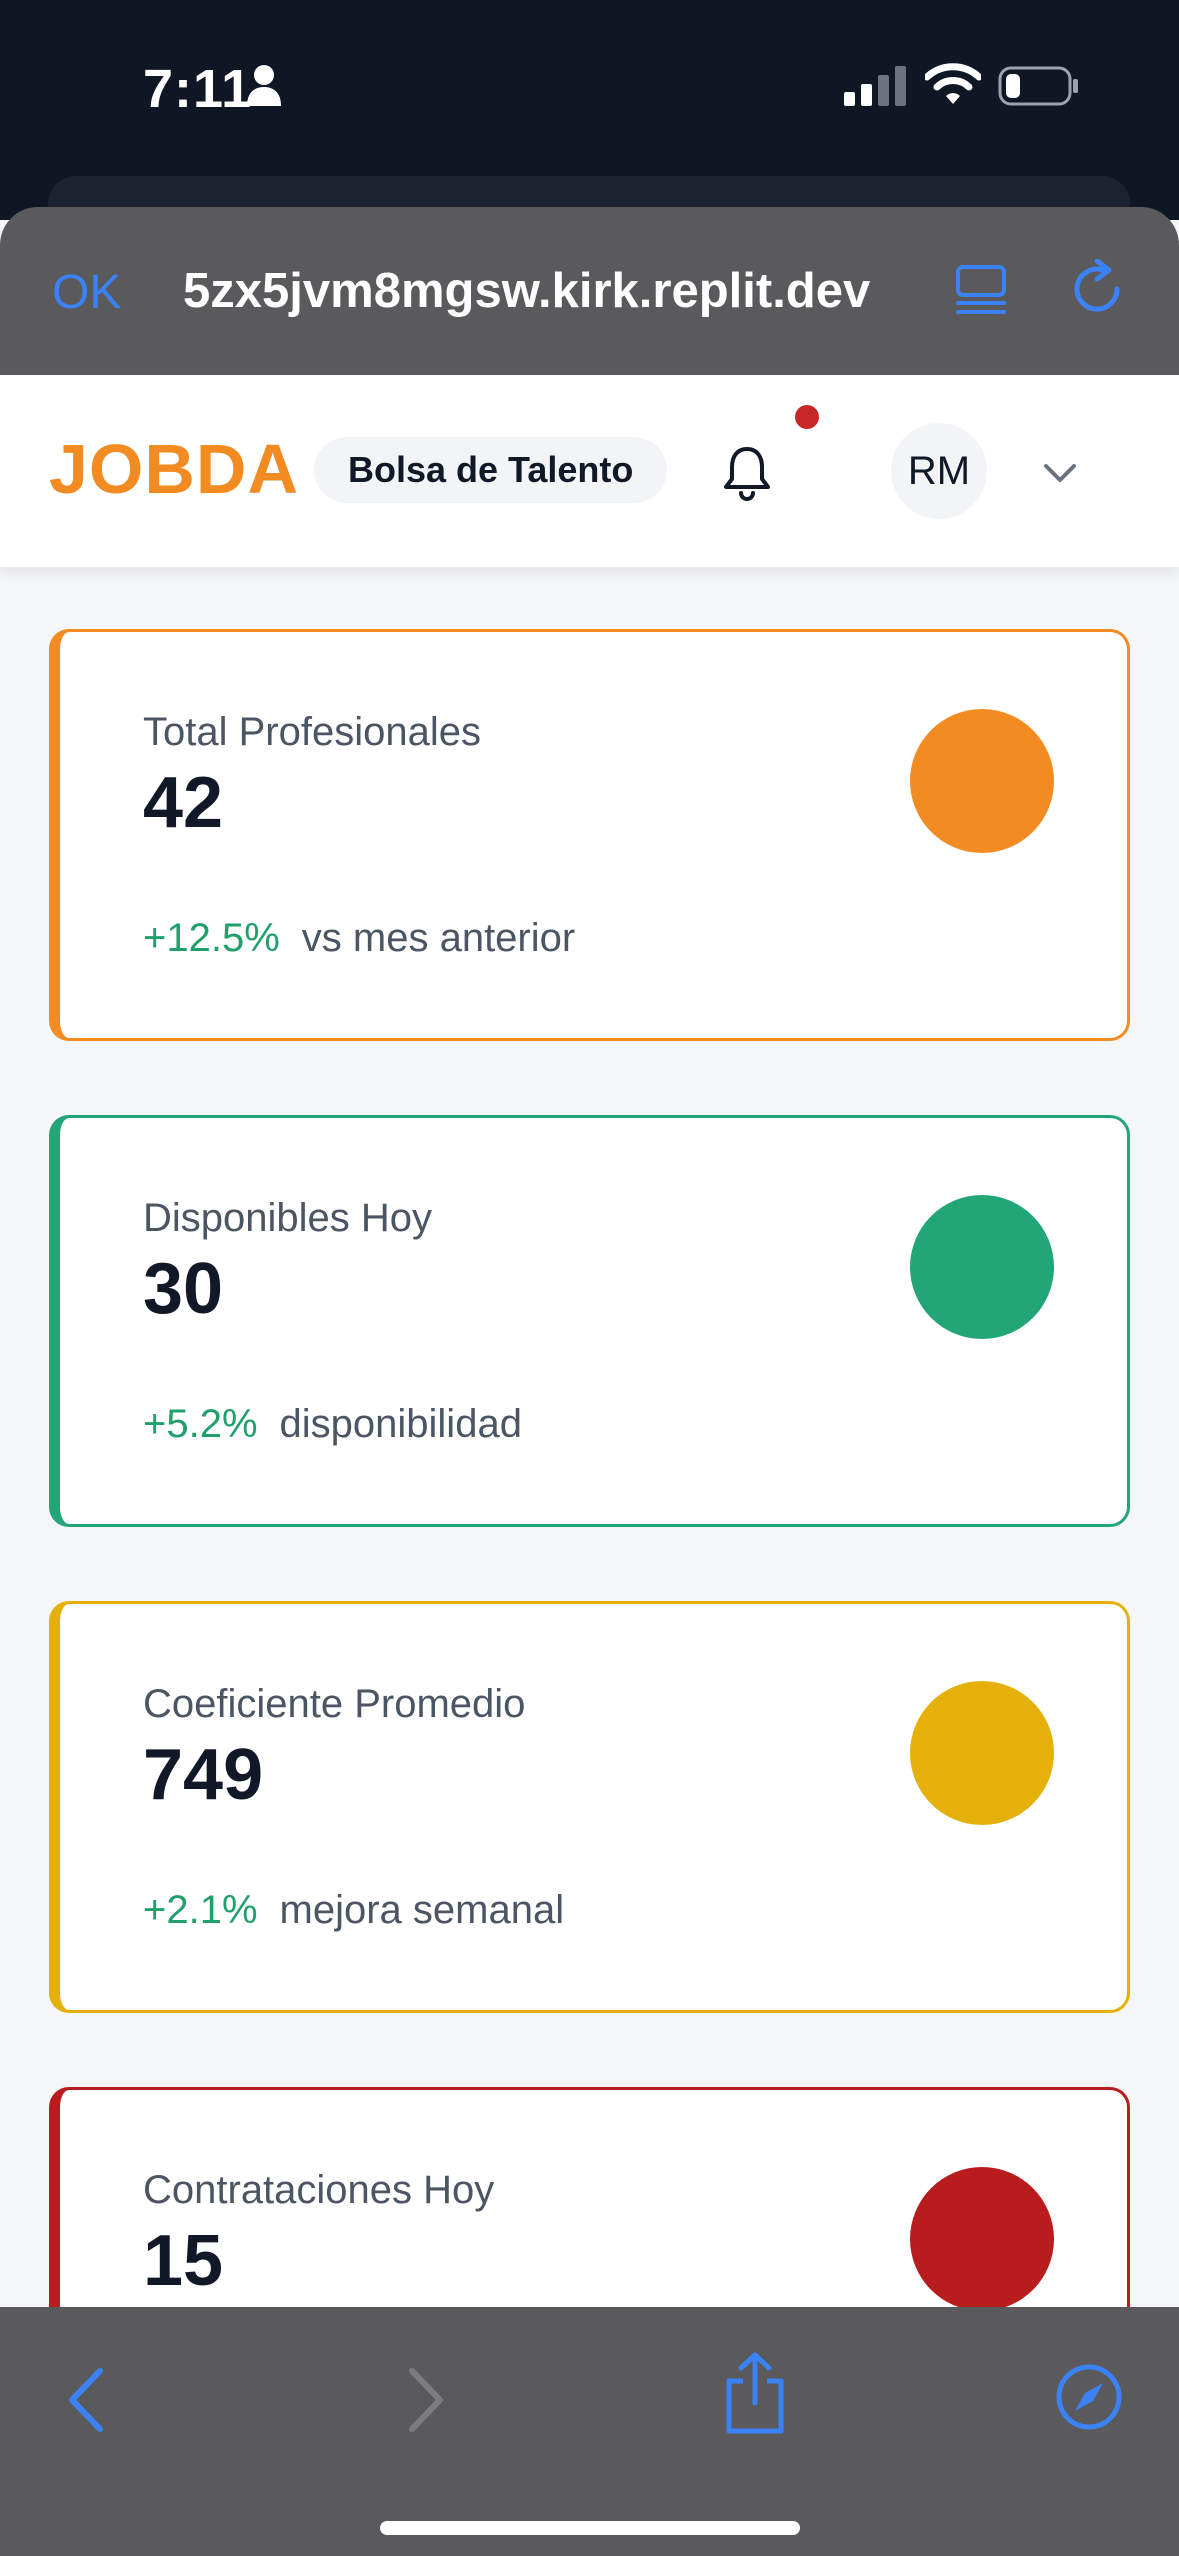  I want to click on card-note: vs mes anterior, so click(438, 938).